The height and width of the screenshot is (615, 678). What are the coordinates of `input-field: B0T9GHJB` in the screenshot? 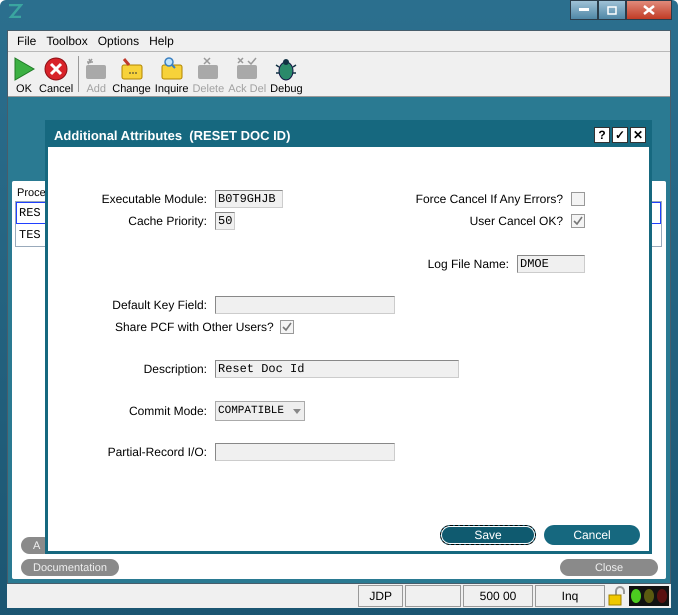 It's located at (249, 199).